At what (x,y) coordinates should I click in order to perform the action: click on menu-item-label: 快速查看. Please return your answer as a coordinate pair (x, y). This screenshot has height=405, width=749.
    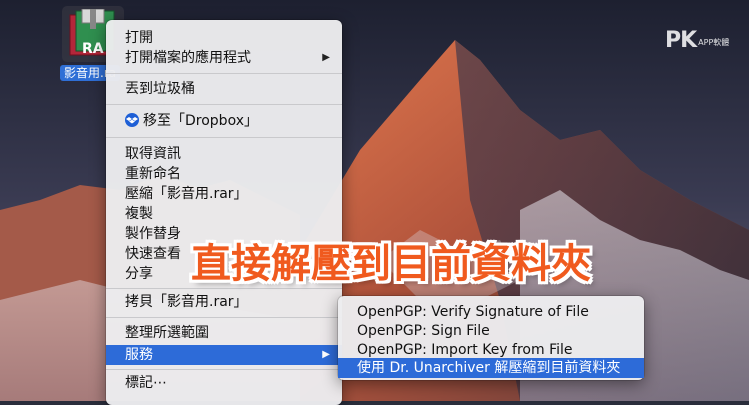
    Looking at the image, I should click on (153, 254).